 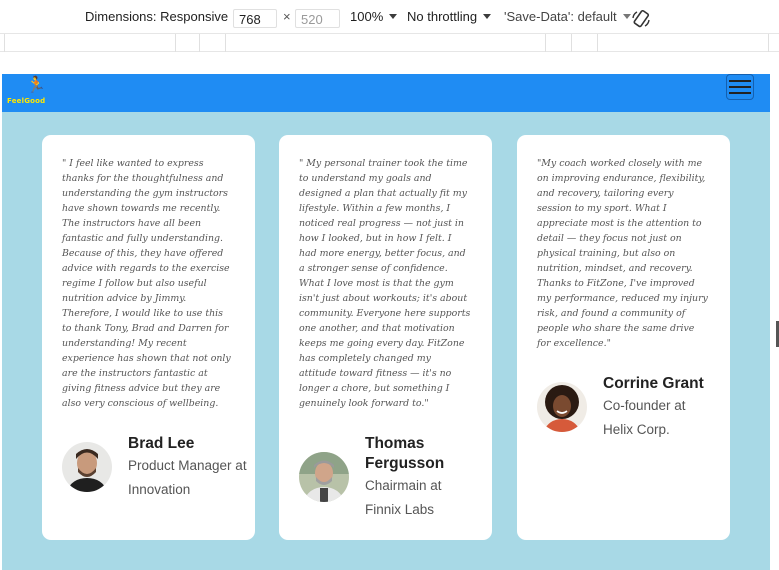 What do you see at coordinates (161, 443) in the screenshot?
I see `person-name: Brad Lee` at bounding box center [161, 443].